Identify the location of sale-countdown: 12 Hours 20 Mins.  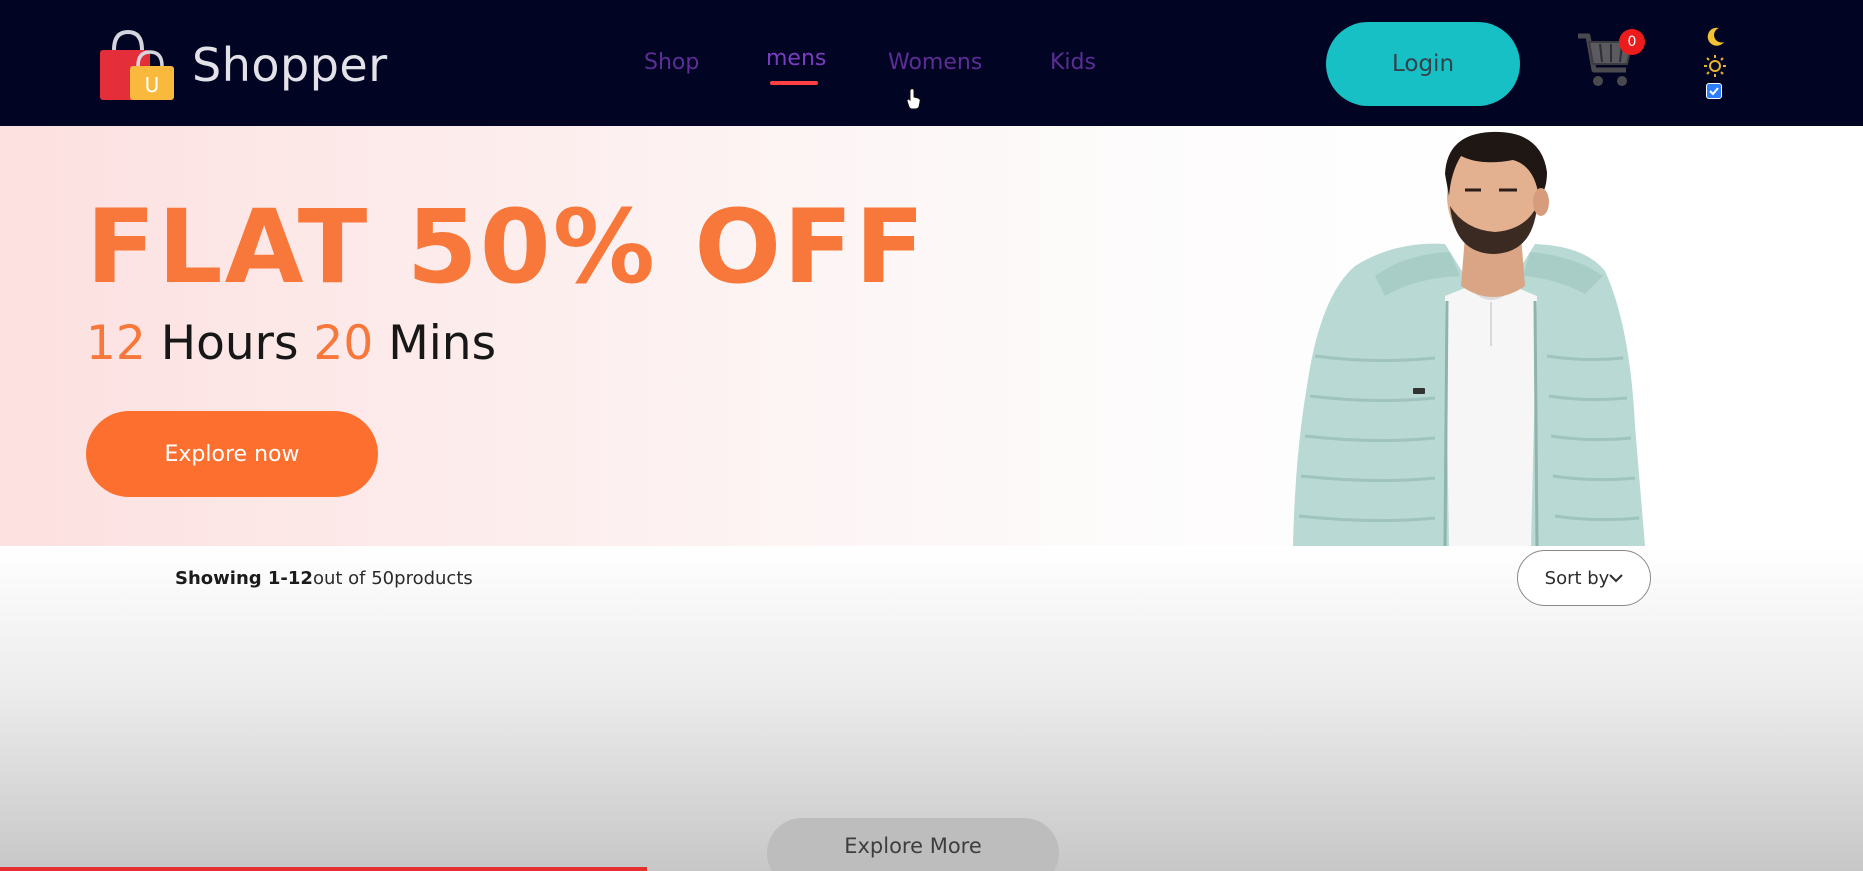
(291, 343).